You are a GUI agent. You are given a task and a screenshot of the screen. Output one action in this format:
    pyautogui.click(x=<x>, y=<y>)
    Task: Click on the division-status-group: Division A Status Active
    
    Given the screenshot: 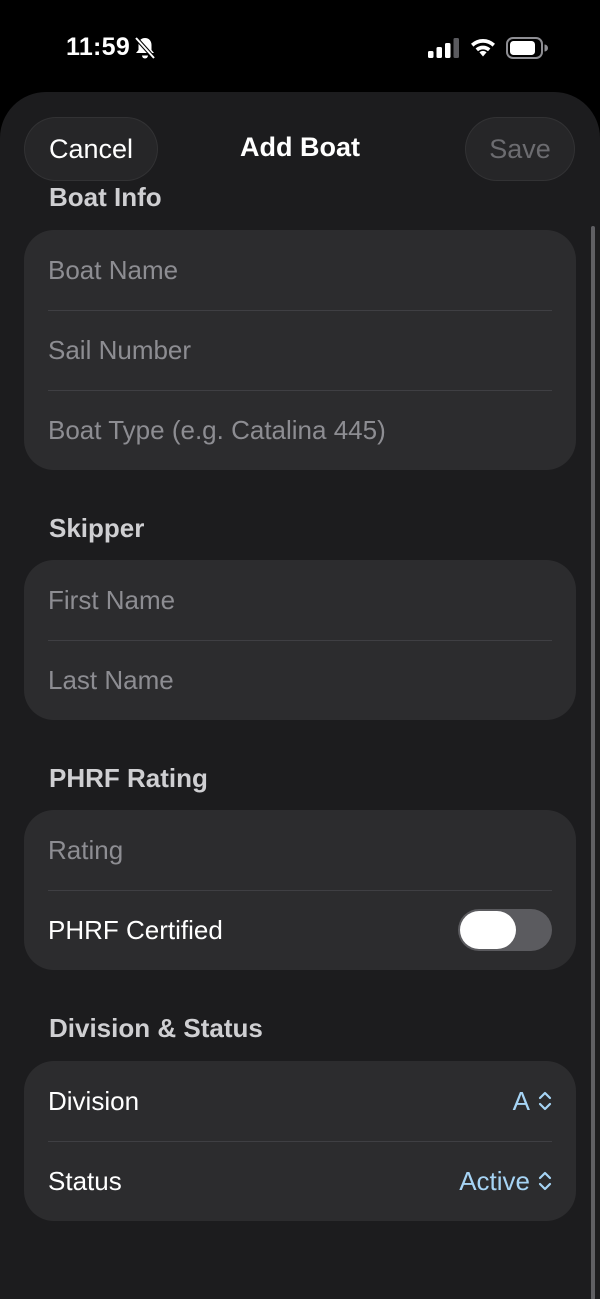 What is the action you would take?
    pyautogui.click(x=300, y=1141)
    